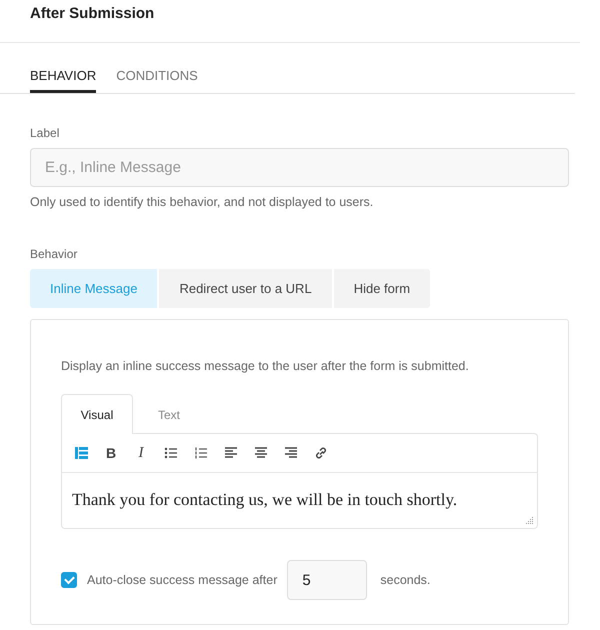 The width and height of the screenshot is (600, 630). What do you see at coordinates (141, 453) in the screenshot?
I see `italic-button: I` at bounding box center [141, 453].